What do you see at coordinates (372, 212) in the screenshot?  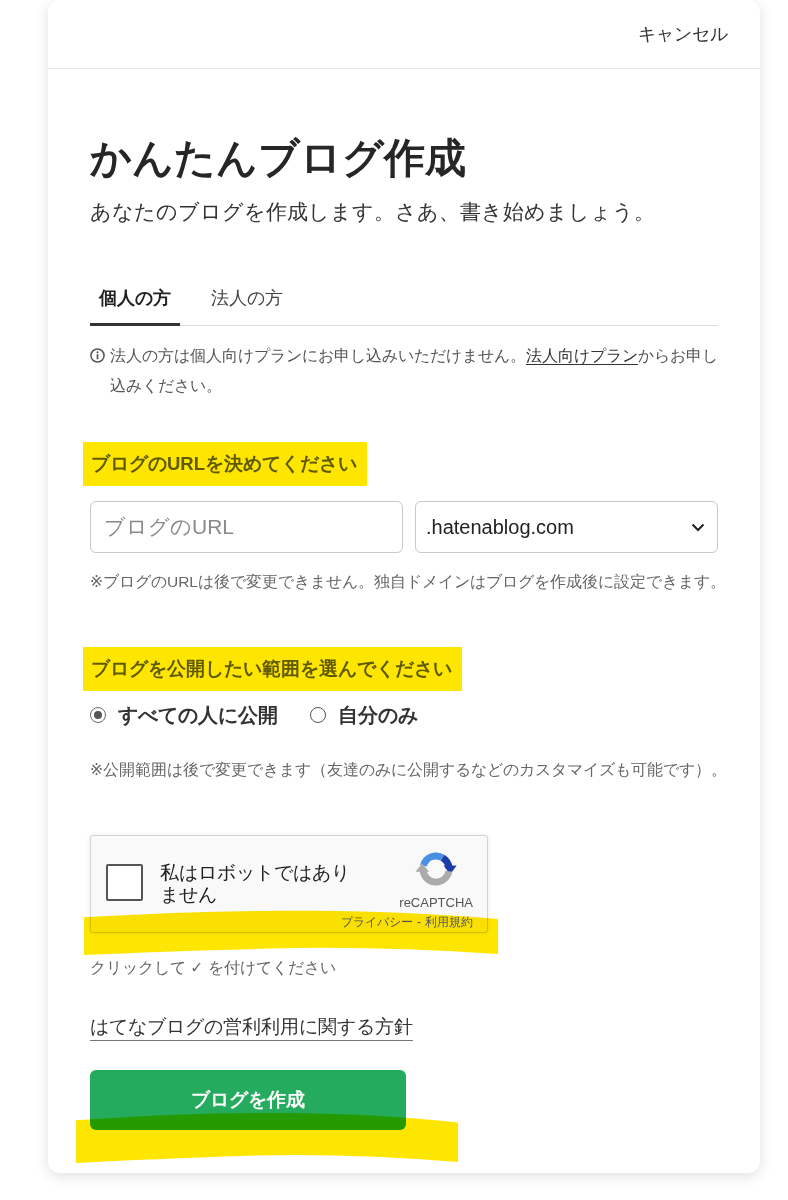 I see `page-subtitle: あなたのブログを作成します。さあ、書き始めましょう。` at bounding box center [372, 212].